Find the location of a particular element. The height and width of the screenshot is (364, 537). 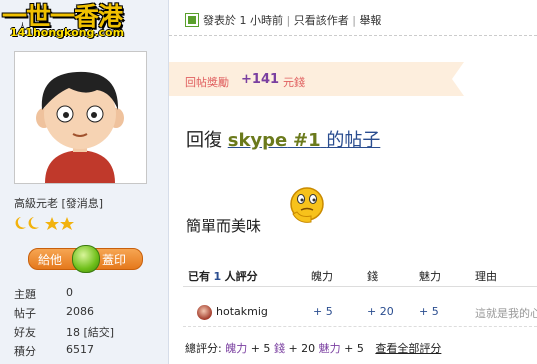

post-meta-text: 發表於 1 小時前 | 只看該作者 | 舉報 is located at coordinates (292, 20).